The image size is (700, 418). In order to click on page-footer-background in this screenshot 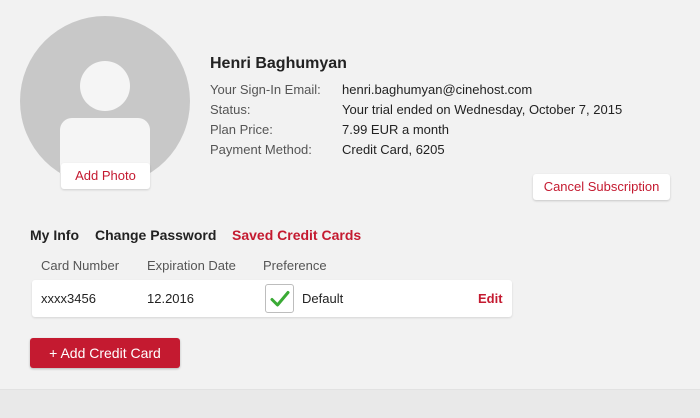, I will do `click(350, 404)`.